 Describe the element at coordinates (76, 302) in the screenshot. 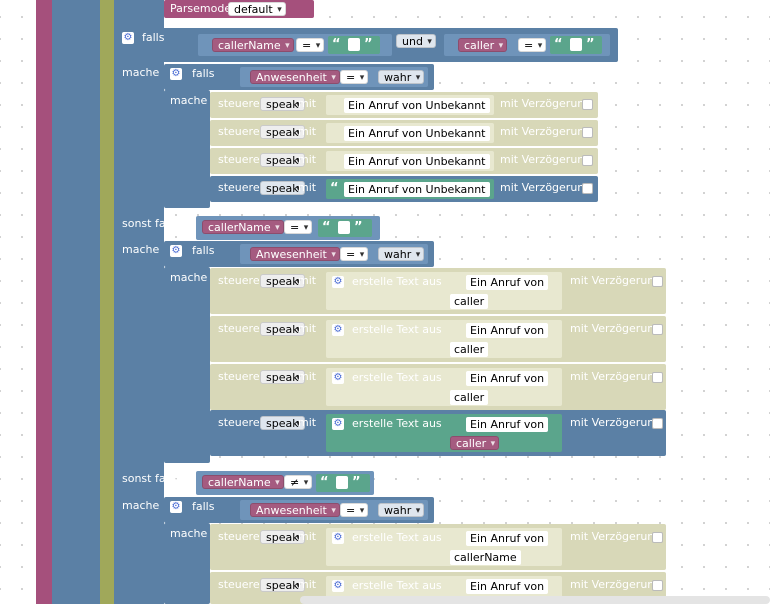

I see `workspace-stripe-blue` at that location.